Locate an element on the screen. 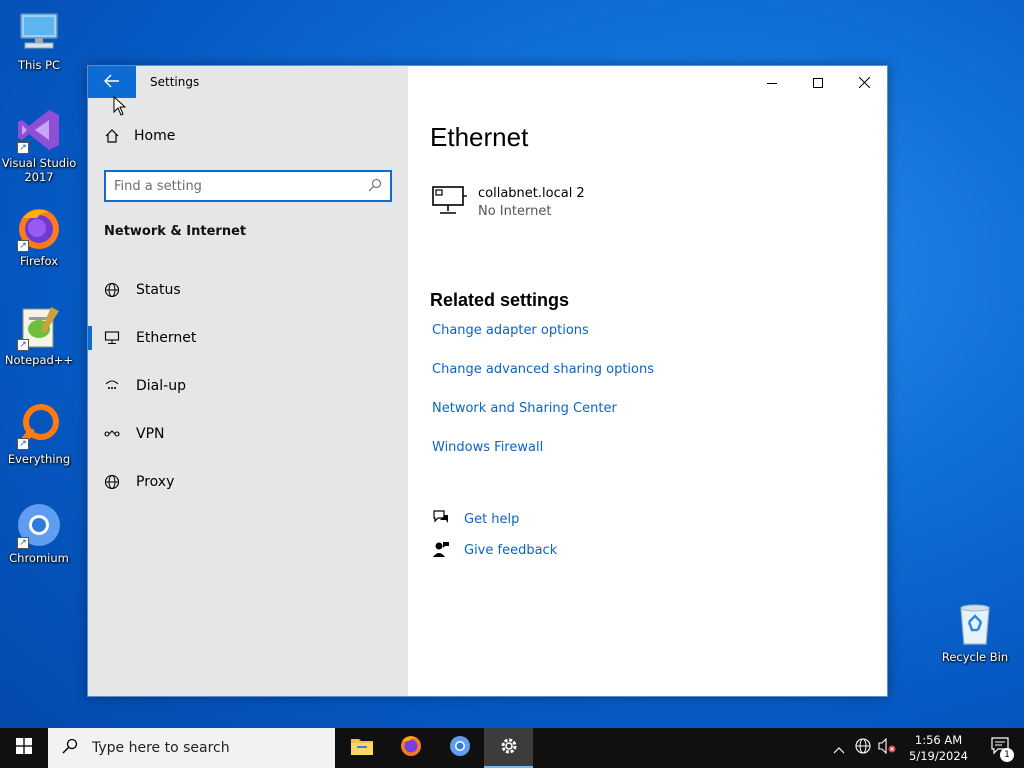 The image size is (1024, 768). taskbar-file-explorer is located at coordinates (361, 748).